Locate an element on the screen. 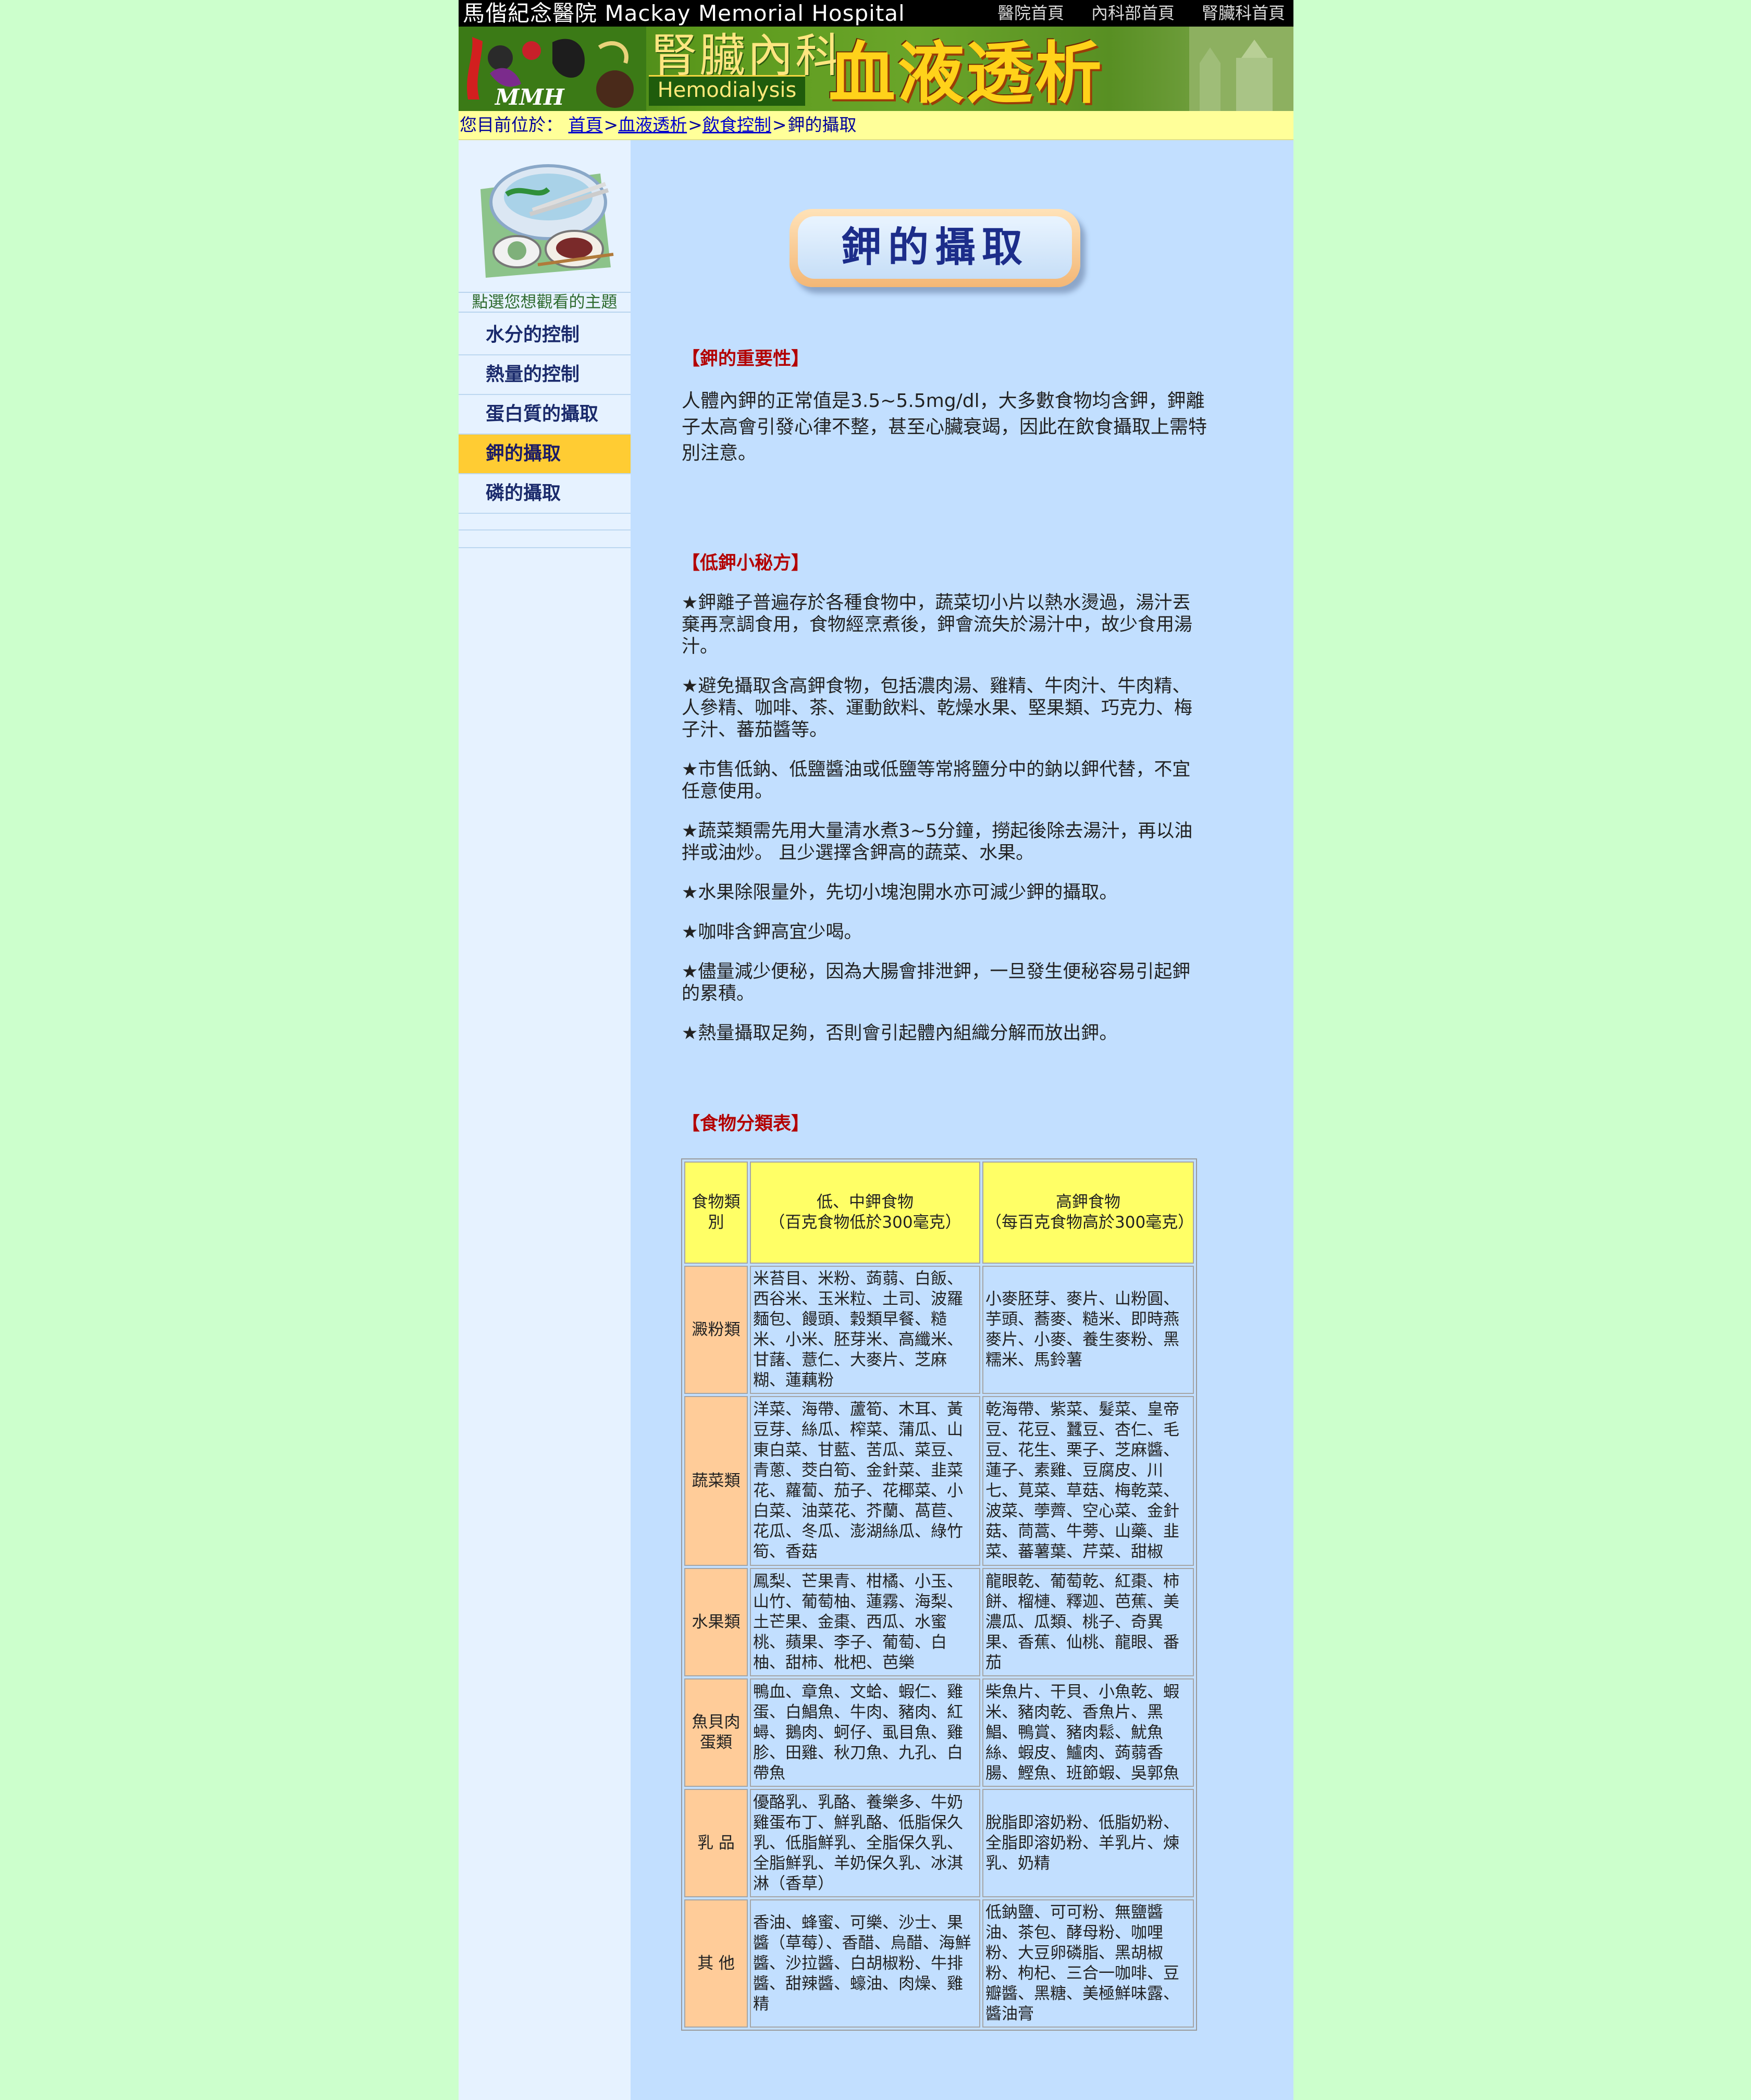  sidebar-item-label: 蛋白質的攝取 is located at coordinates (542, 414).